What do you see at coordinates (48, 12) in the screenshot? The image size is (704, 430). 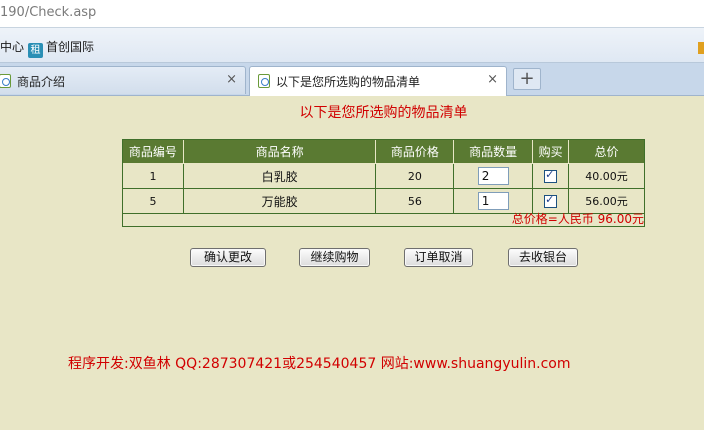 I see `address-text: 190/Check.asp` at bounding box center [48, 12].